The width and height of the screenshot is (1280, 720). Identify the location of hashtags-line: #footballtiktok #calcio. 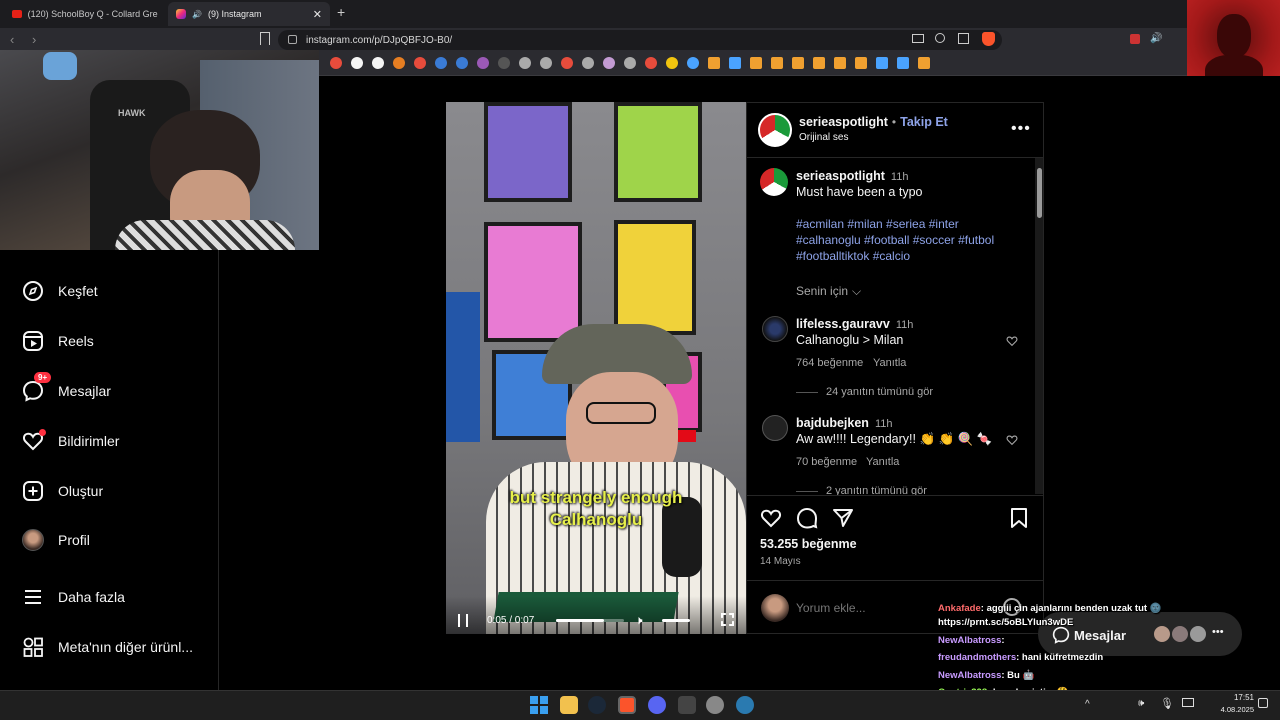
(853, 256).